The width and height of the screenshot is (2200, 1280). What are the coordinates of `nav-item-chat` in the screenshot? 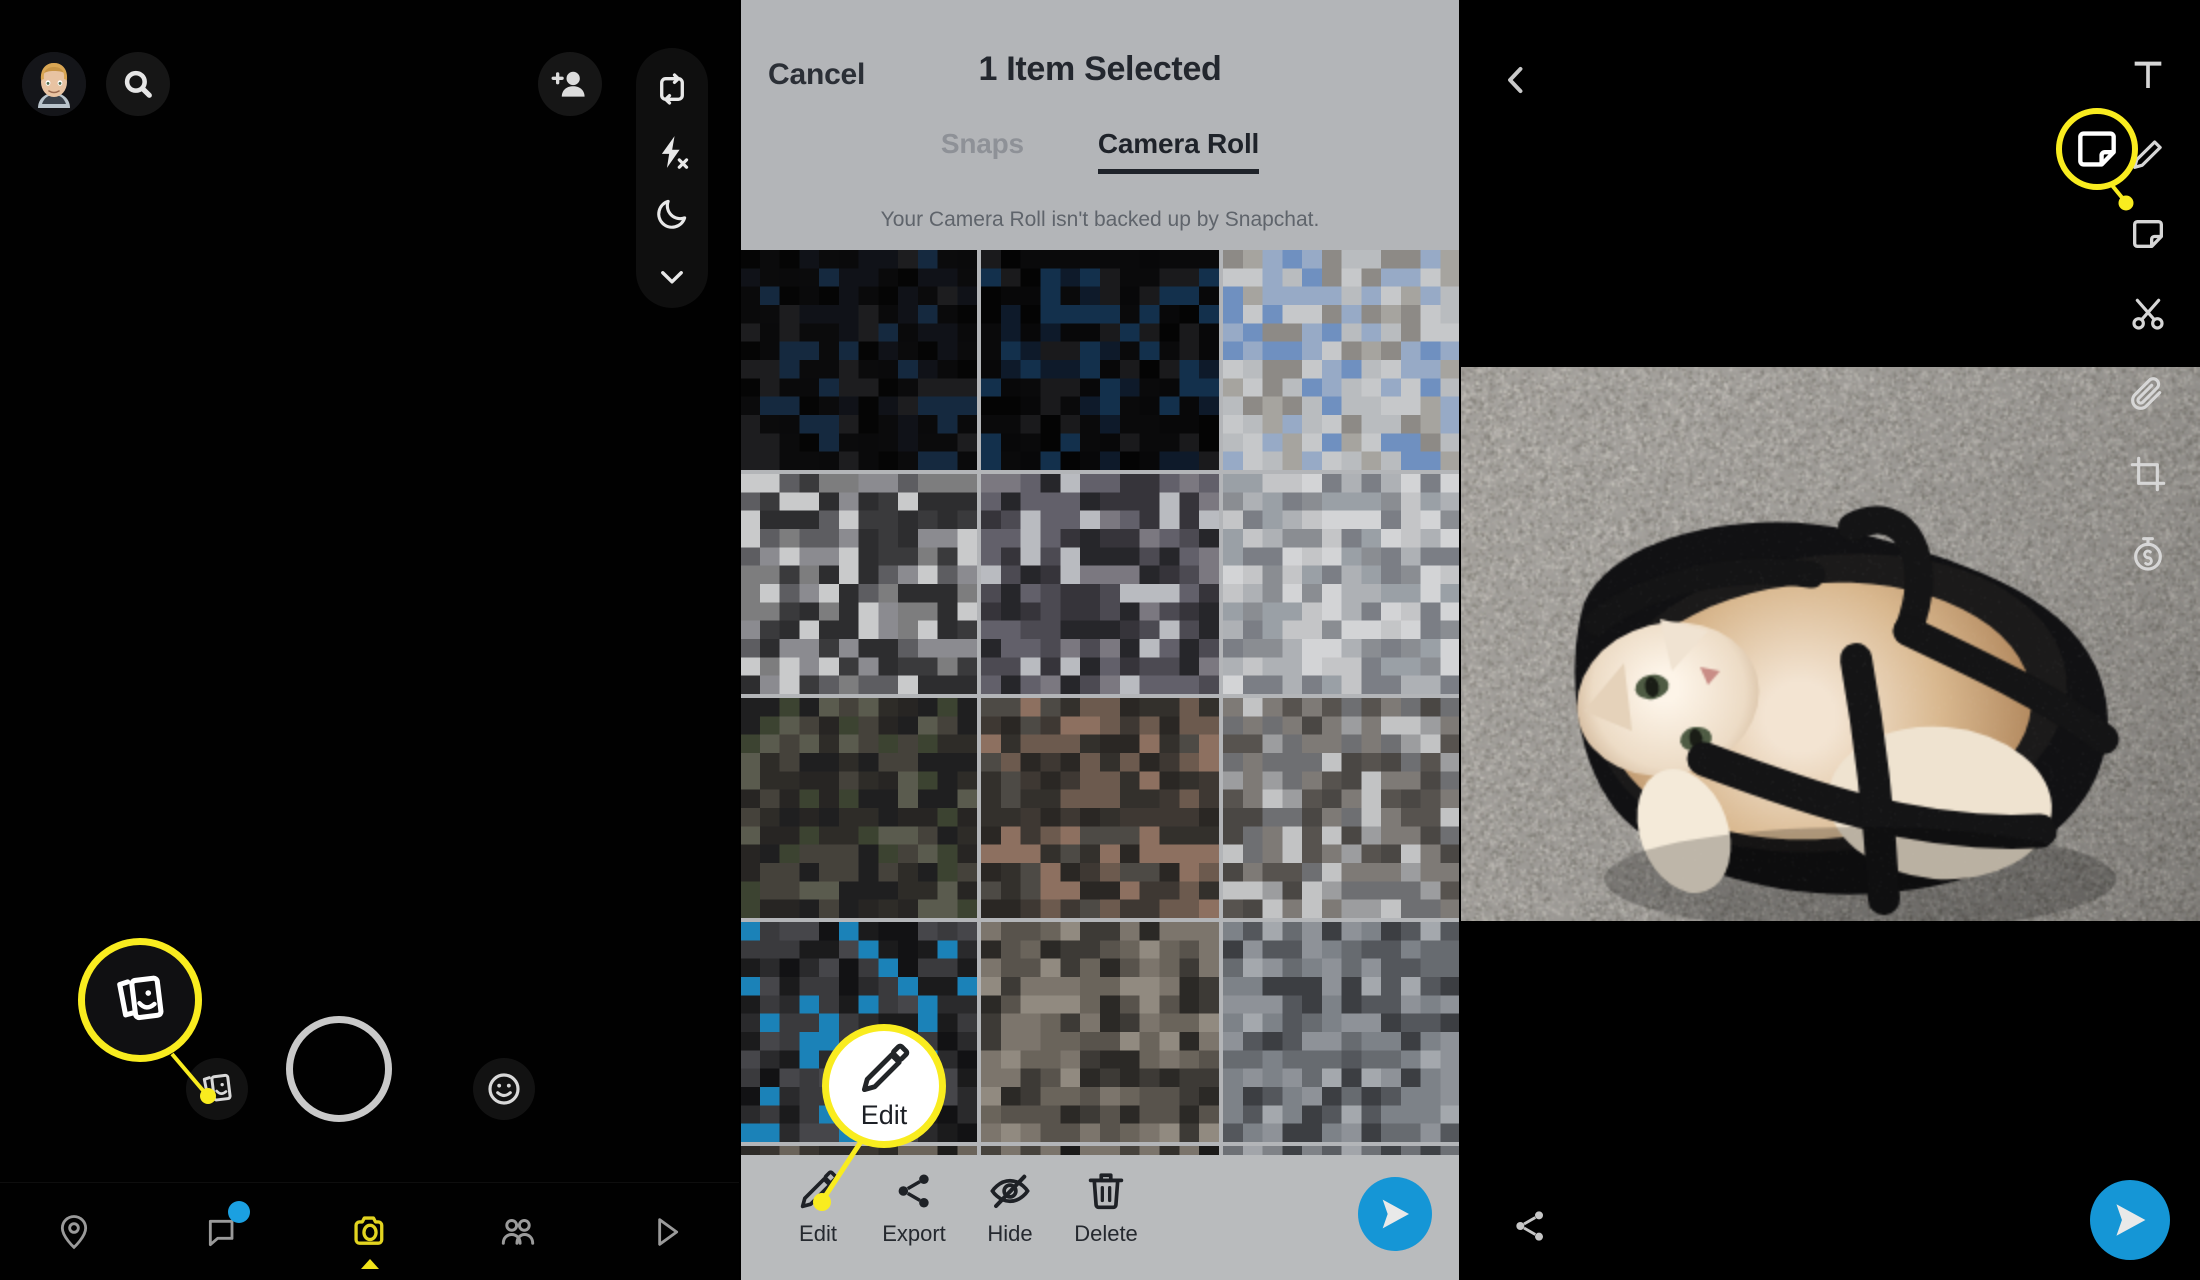 It's located at (222, 1231).